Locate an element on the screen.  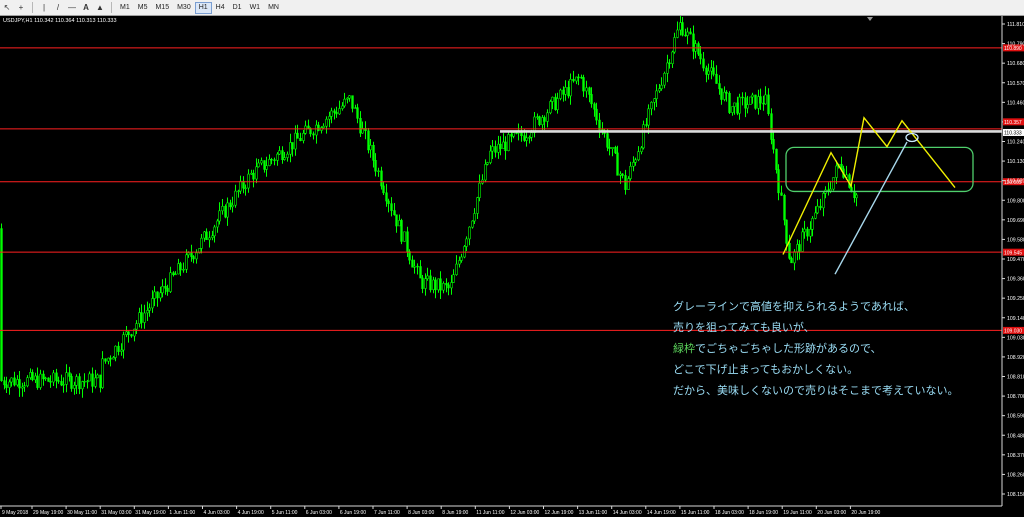
vertical-line-icon: | is located at coordinates (44, 8).